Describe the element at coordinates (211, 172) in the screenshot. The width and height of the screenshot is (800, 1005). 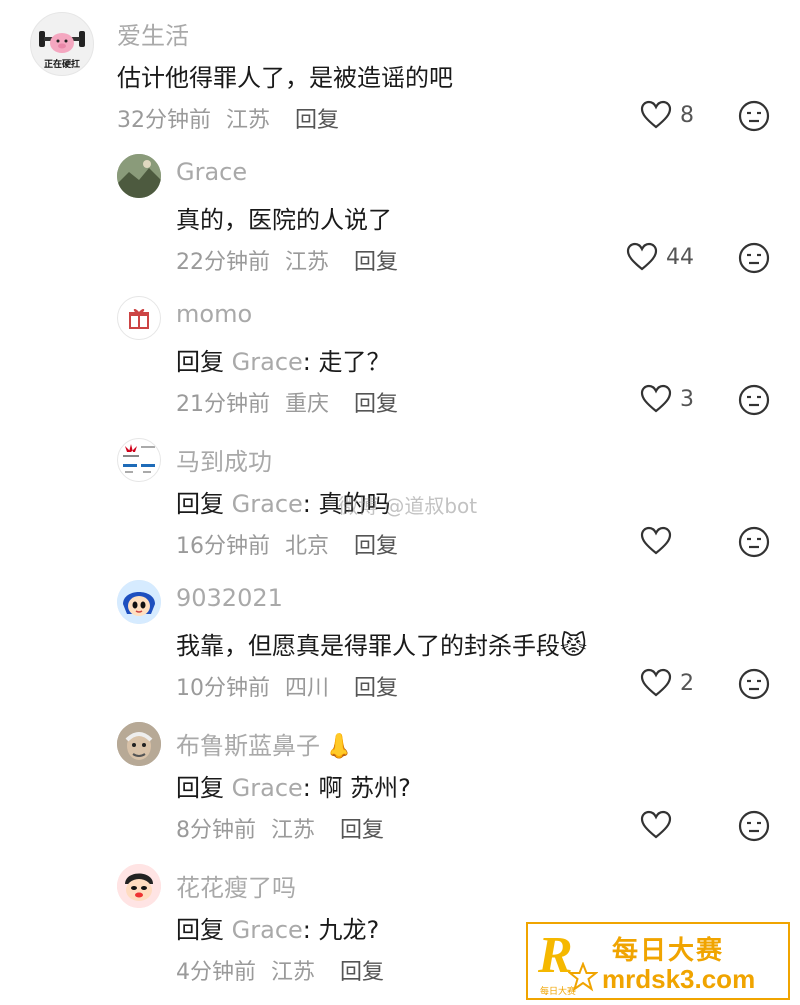
I see `username: Grace` at that location.